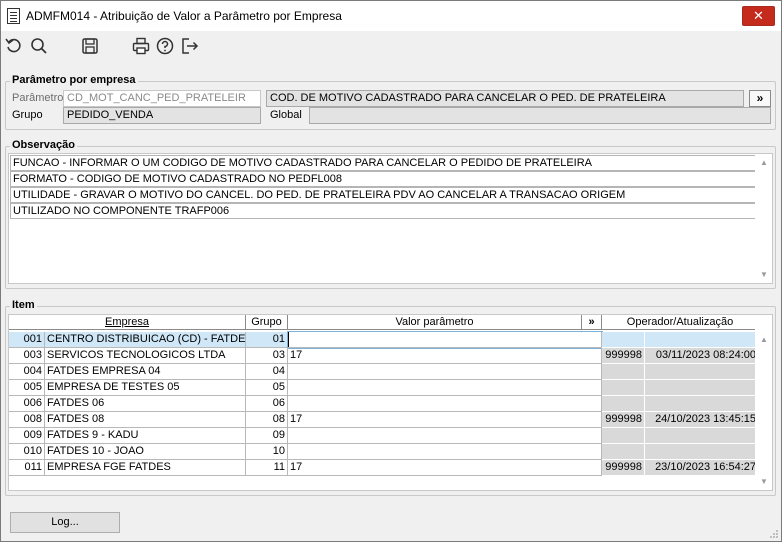 The width and height of the screenshot is (782, 542). What do you see at coordinates (540, 115) in the screenshot?
I see `global-field` at bounding box center [540, 115].